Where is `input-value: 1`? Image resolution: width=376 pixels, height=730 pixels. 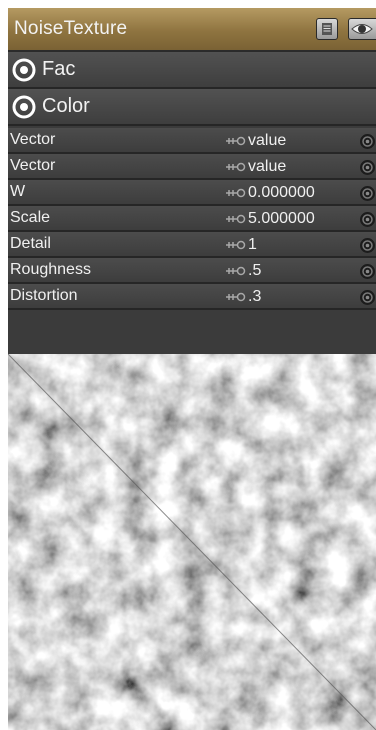 input-value: 1 is located at coordinates (252, 245).